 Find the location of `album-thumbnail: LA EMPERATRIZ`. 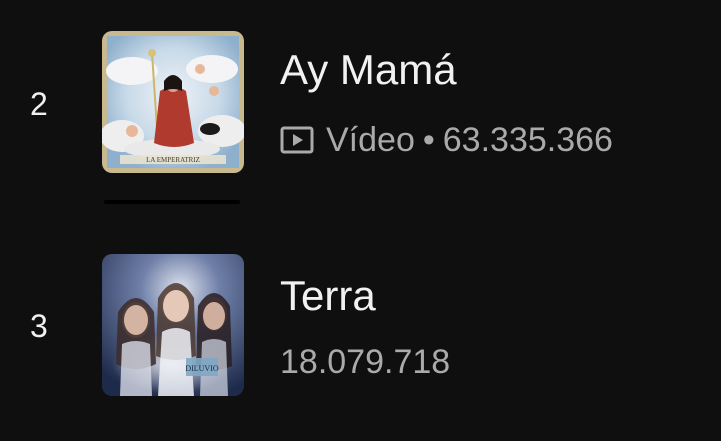

album-thumbnail: LA EMPERATRIZ is located at coordinates (173, 102).